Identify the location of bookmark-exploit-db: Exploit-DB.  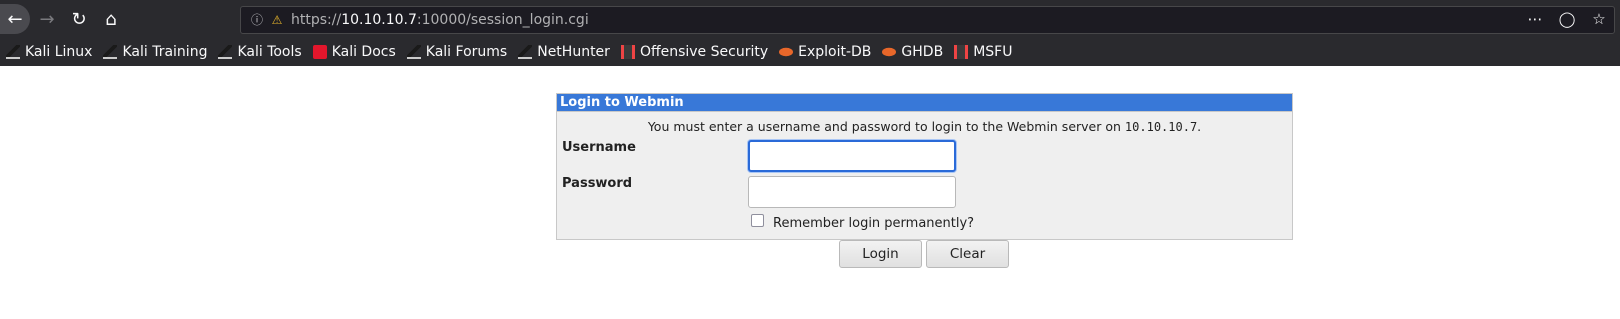
(825, 52).